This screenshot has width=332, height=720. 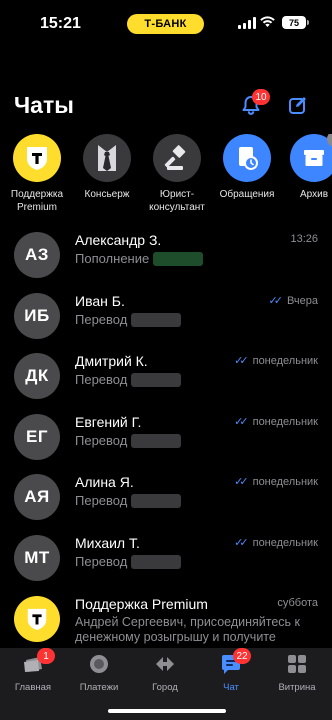 What do you see at coordinates (37, 255) in the screenshot?
I see `avatar: АЗ` at bounding box center [37, 255].